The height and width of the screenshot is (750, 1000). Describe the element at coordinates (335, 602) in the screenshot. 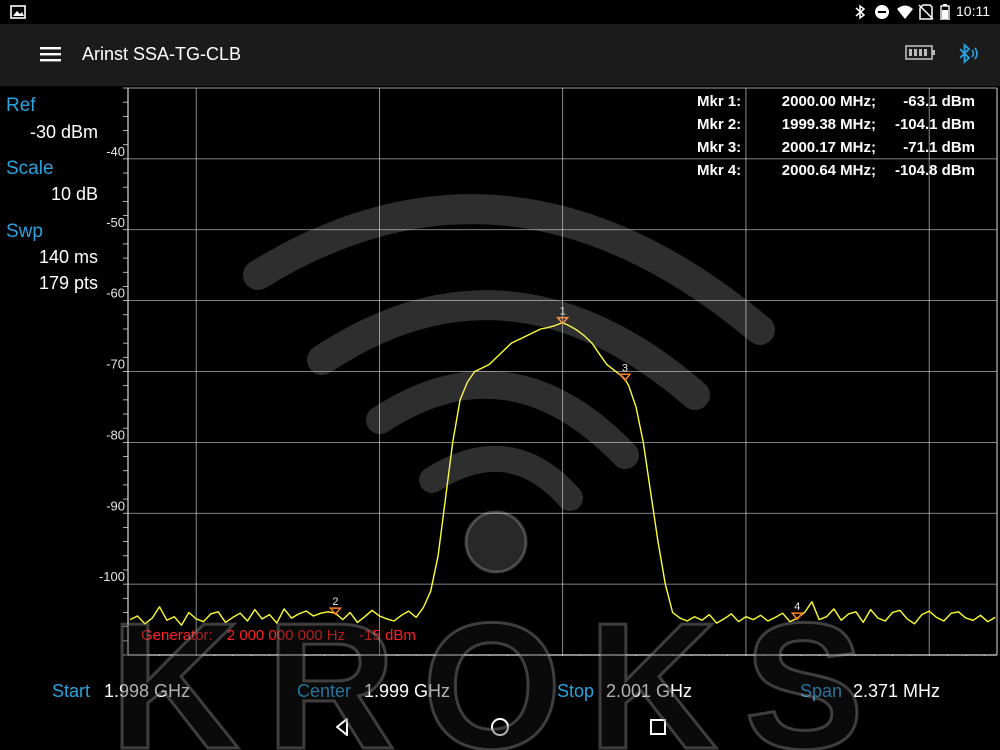

I see `marker-2-label: 2` at that location.